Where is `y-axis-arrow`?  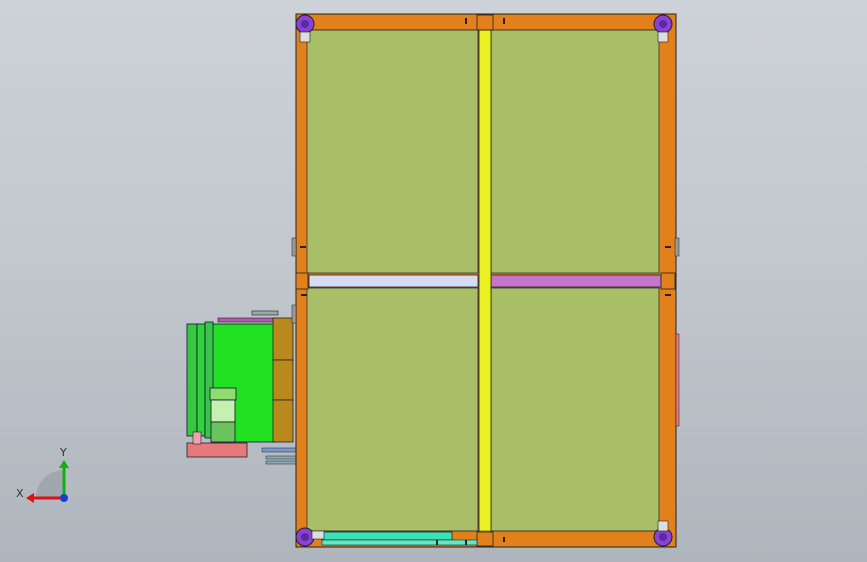 y-axis-arrow is located at coordinates (64, 464).